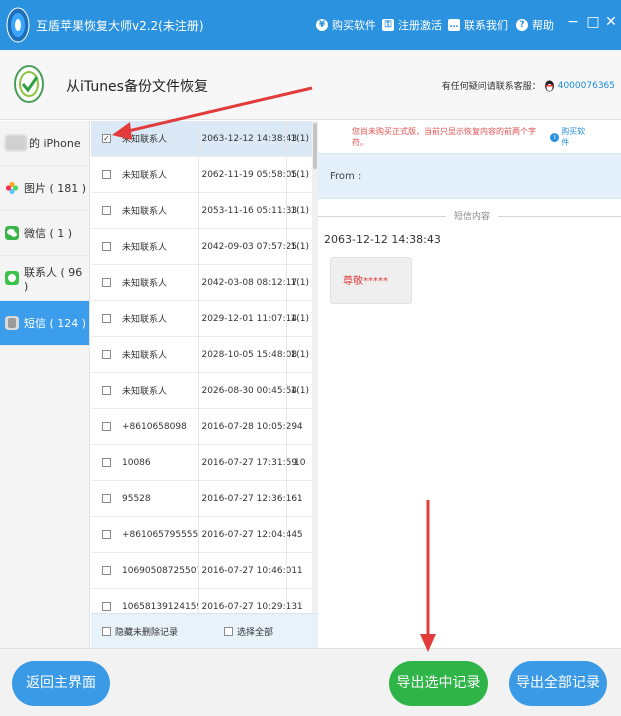 The height and width of the screenshot is (716, 621). I want to click on wechat-icon, so click(12, 233).